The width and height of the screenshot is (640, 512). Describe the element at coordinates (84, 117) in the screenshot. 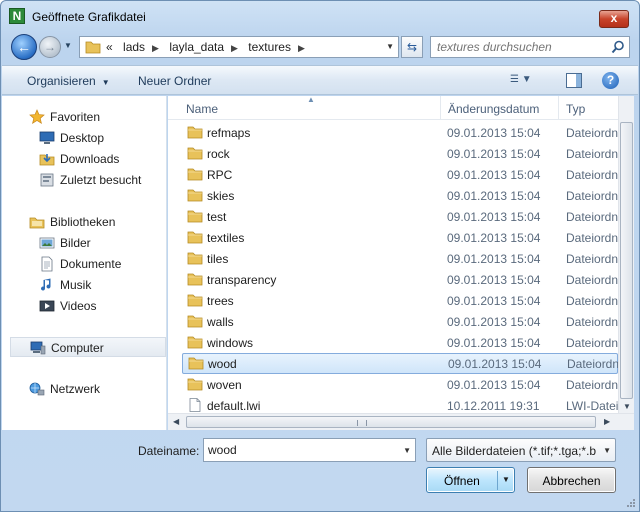

I see `nav-favorites: Favoriten` at that location.